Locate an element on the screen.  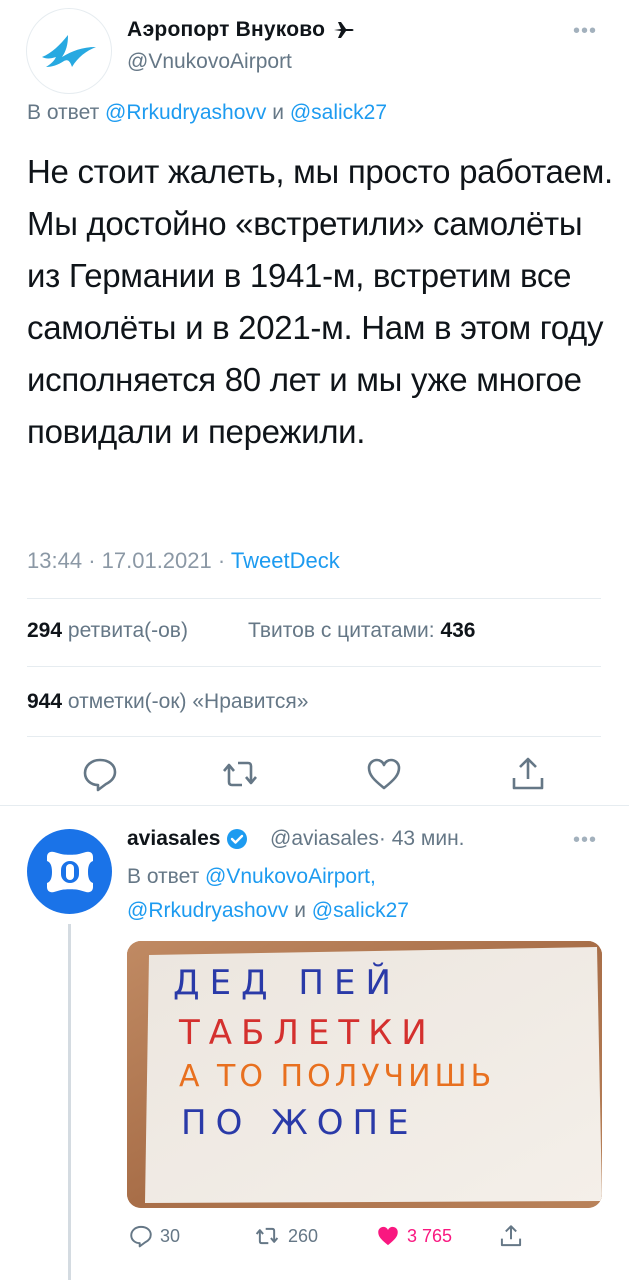
tweet-meta: 13:44 · 17.01.2021 · TweetDeck is located at coordinates (183, 561).